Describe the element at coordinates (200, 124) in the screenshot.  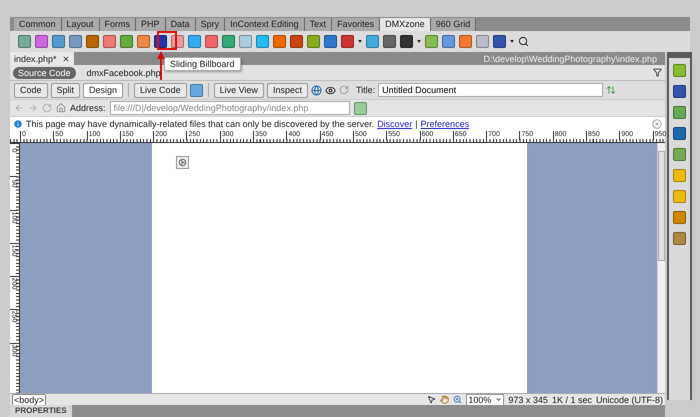
I see `info-message: This page may have dynamically-related files that can only be discovered by the server.` at that location.